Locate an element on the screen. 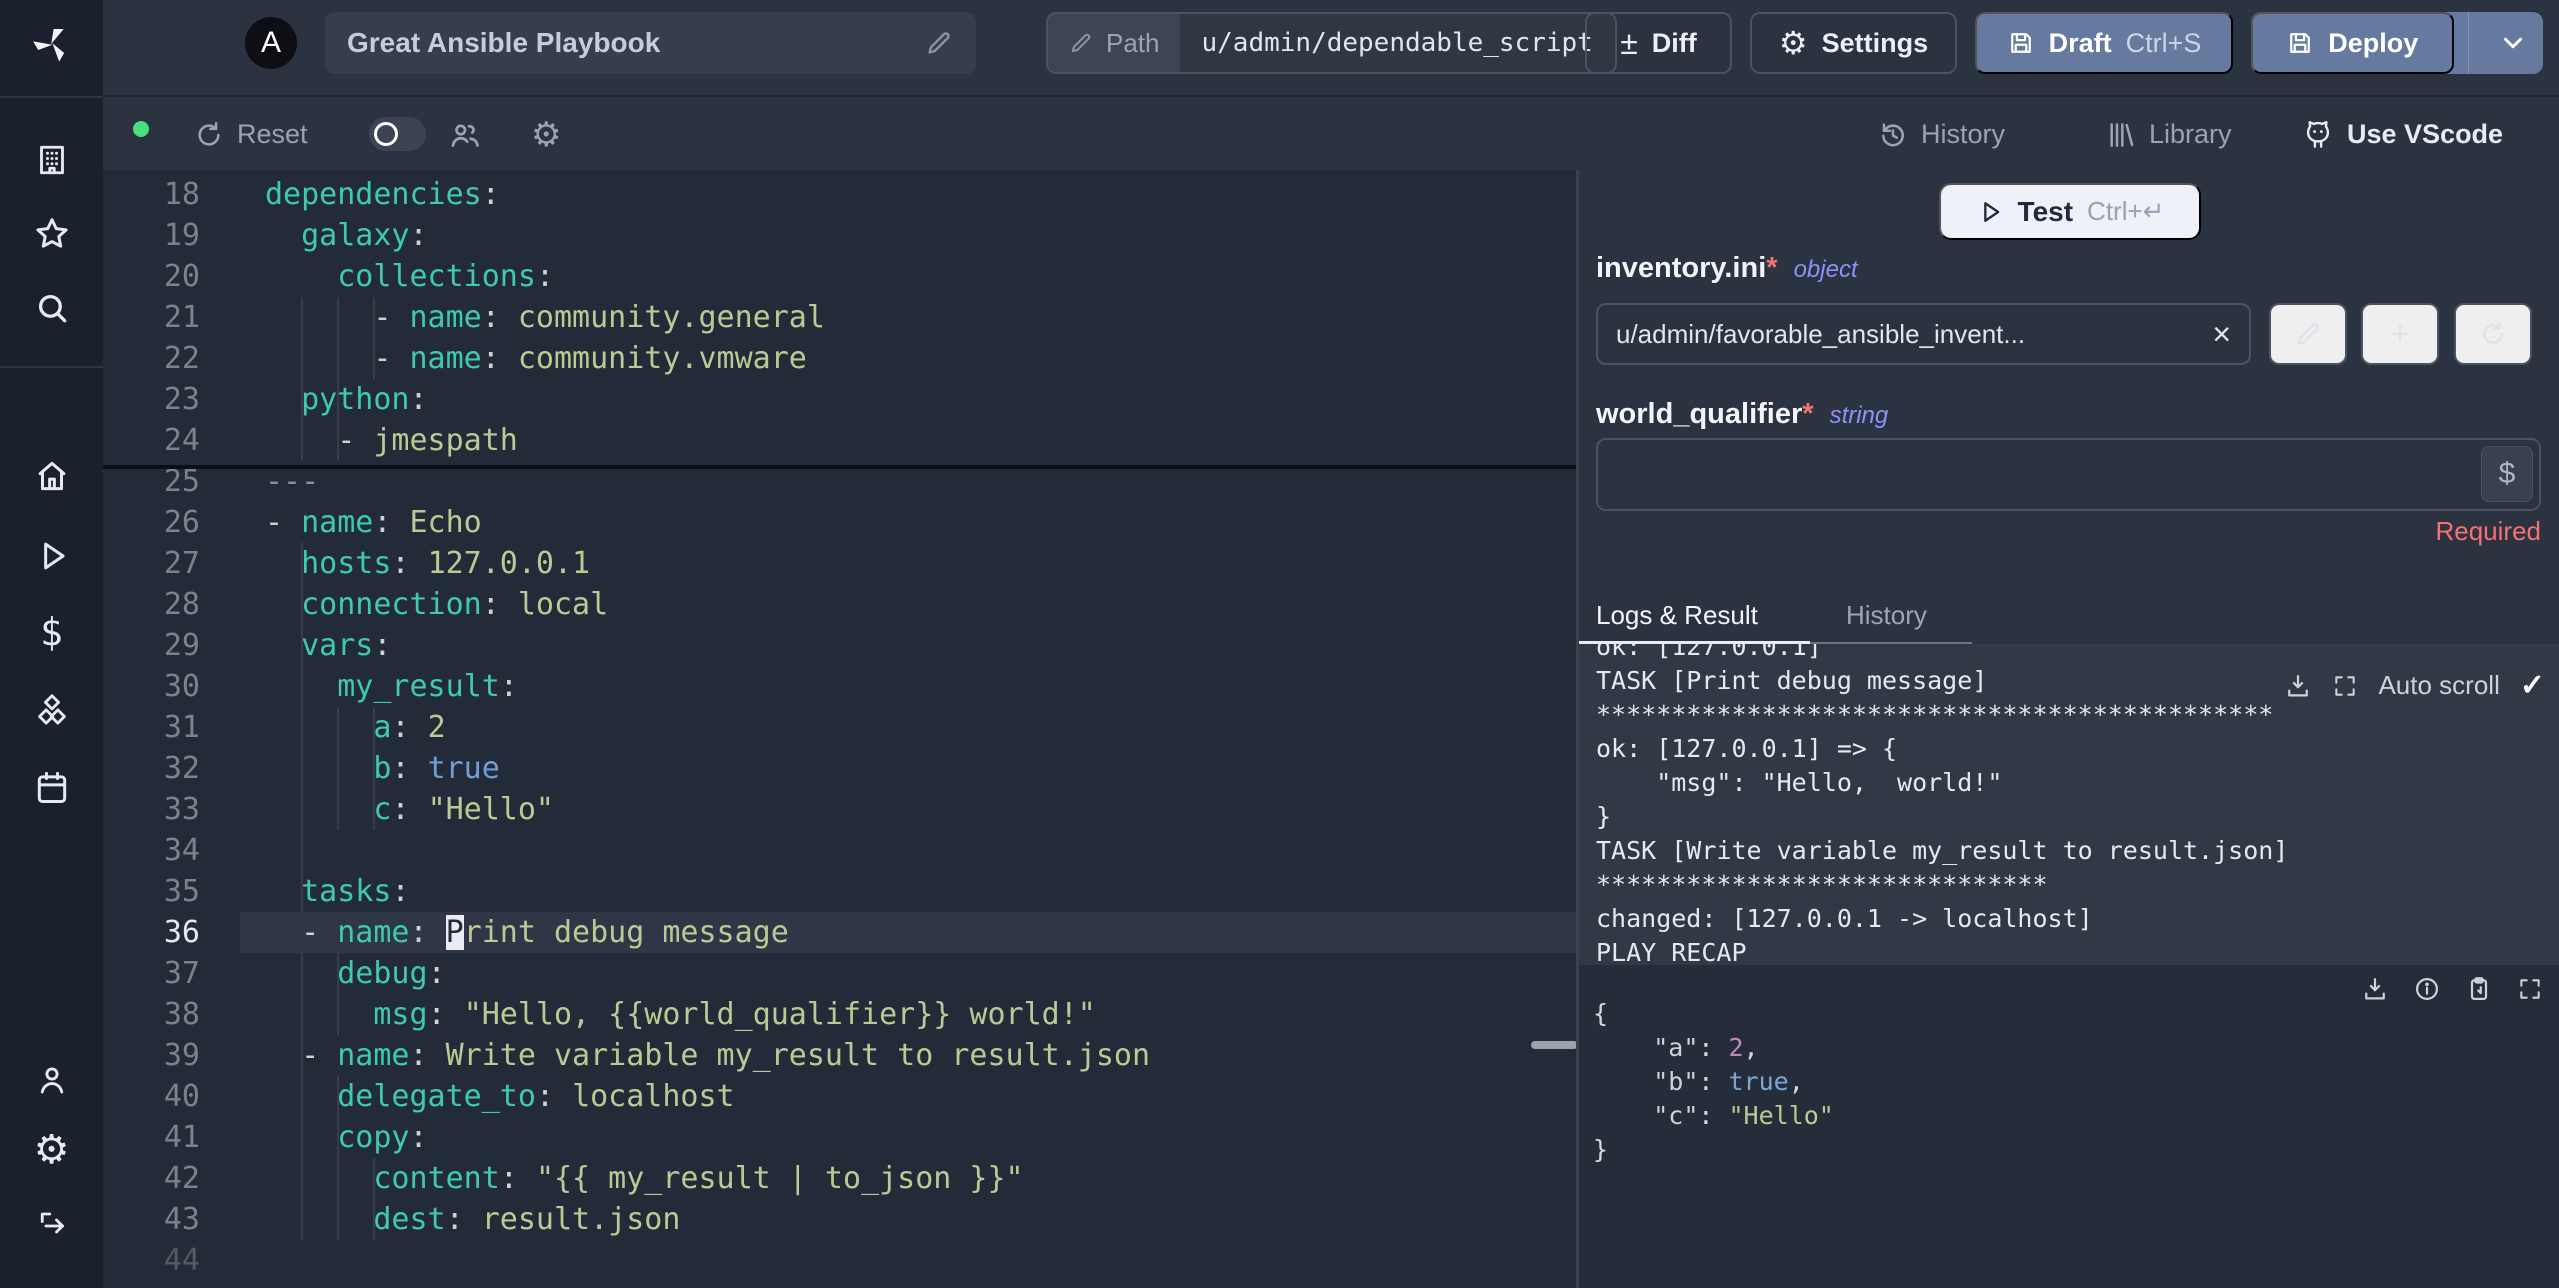 The height and width of the screenshot is (1288, 2559). editor-toolbar: Reset ⚙ History Library Use VScode is located at coordinates (1331, 134).